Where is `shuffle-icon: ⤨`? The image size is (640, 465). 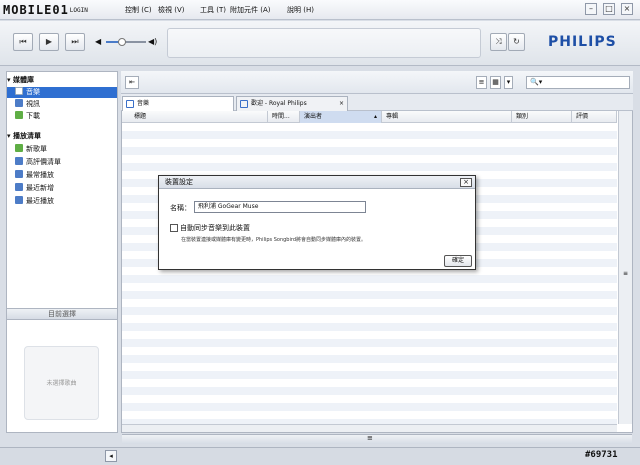
shuffle-icon: ⤨ is located at coordinates (498, 41).